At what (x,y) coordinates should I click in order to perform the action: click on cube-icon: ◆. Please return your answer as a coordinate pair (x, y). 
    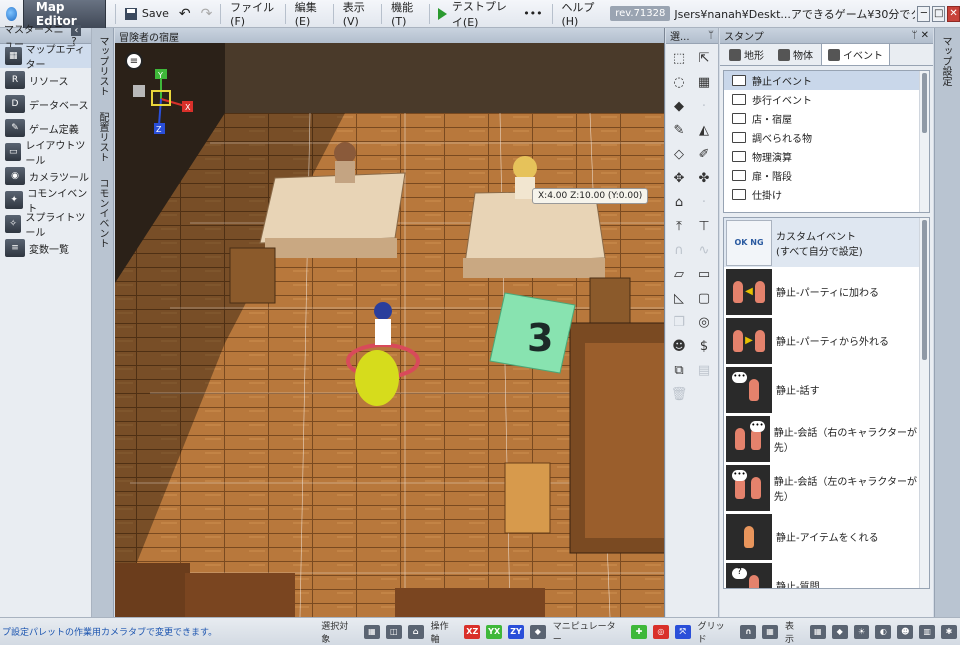
    Looking at the image, I should click on (679, 106).